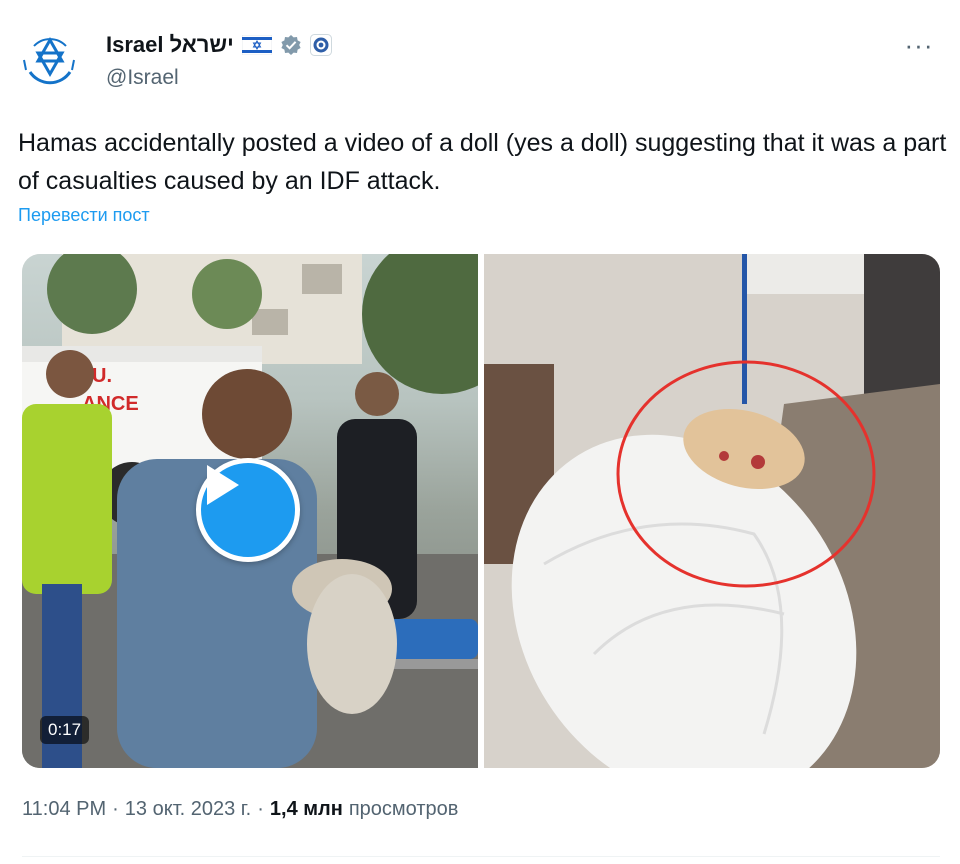 This screenshot has height=864, width=960. Describe the element at coordinates (306, 809) in the screenshot. I see `views-count: 1,4 млн` at that location.